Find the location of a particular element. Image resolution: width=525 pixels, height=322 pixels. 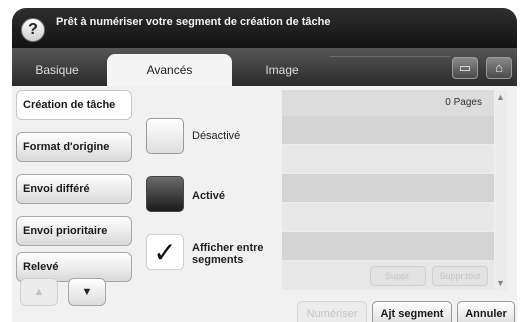

delete-button: Suppr. is located at coordinates (398, 276).